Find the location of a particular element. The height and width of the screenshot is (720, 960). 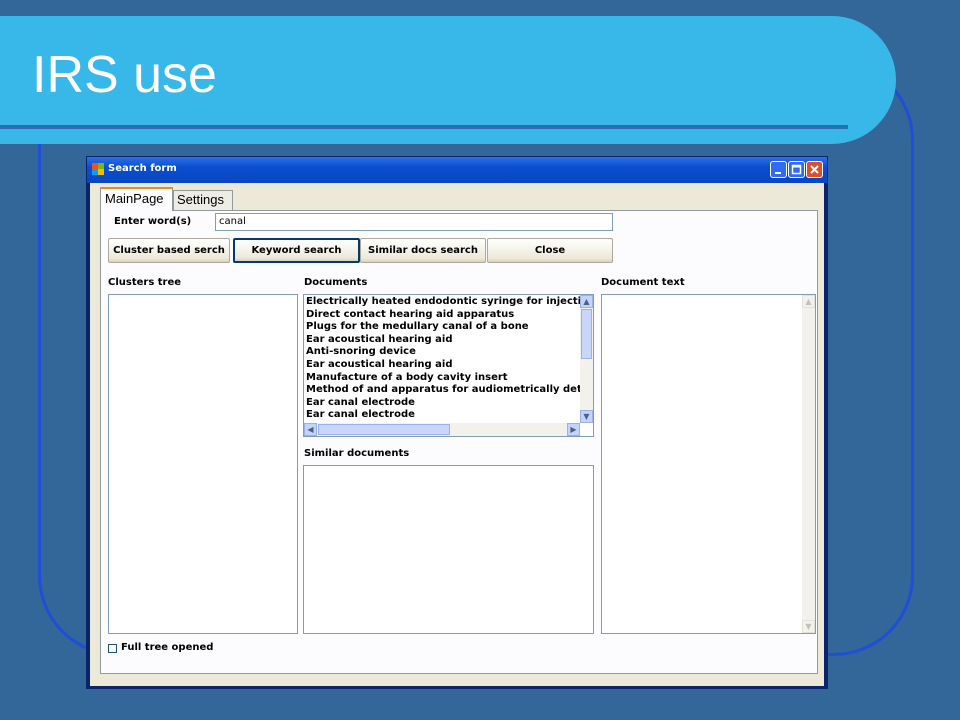

scroll-left-icon: ◀ is located at coordinates (310, 429).